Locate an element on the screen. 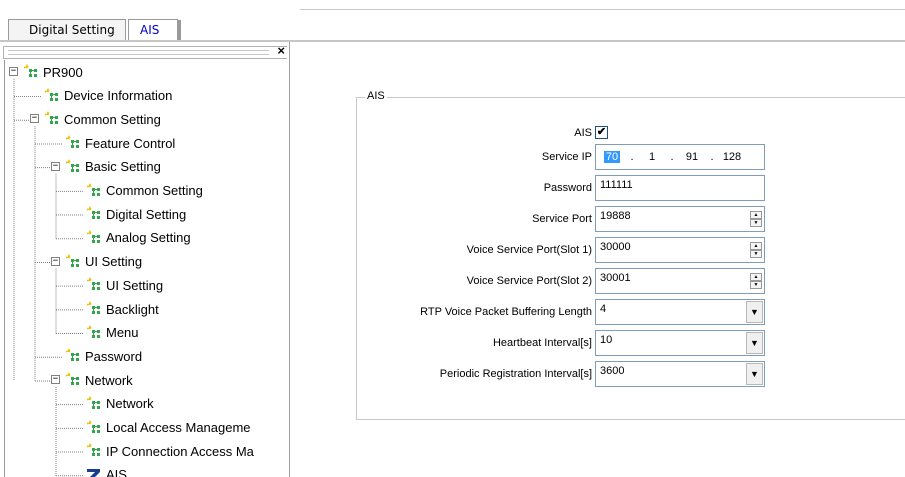 The width and height of the screenshot is (905, 477). voice-port-2-stepper: 30001 ▲ ▼ is located at coordinates (680, 281).